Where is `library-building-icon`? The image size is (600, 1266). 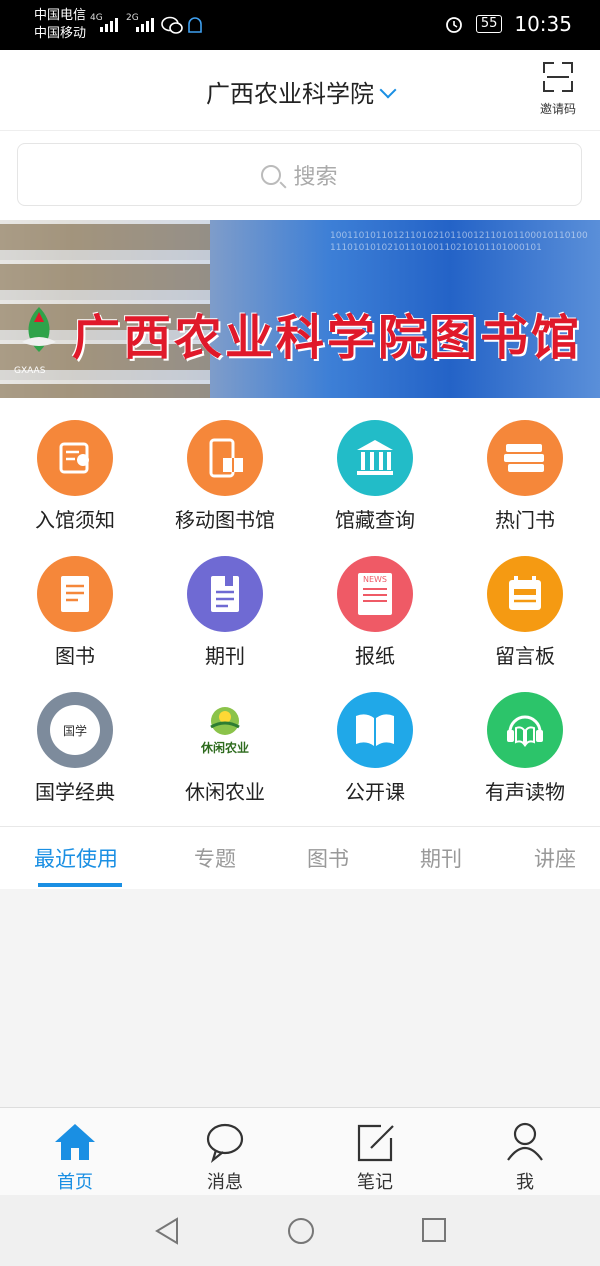
library-building-icon is located at coordinates (375, 458).